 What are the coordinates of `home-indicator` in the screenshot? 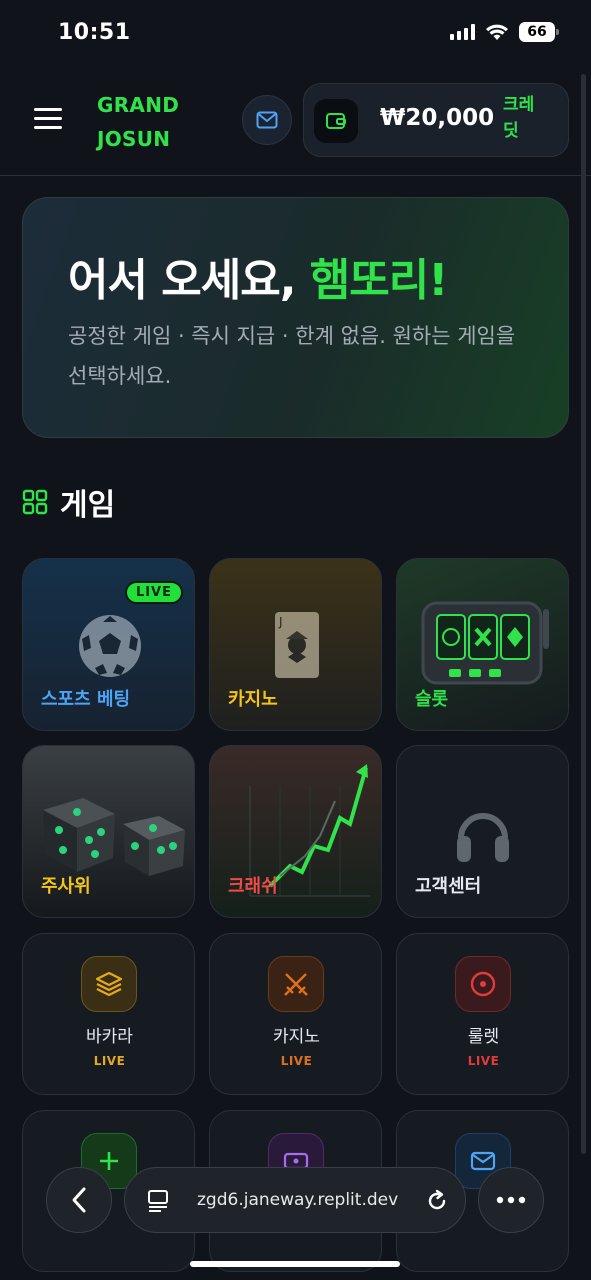 It's located at (295, 1264).